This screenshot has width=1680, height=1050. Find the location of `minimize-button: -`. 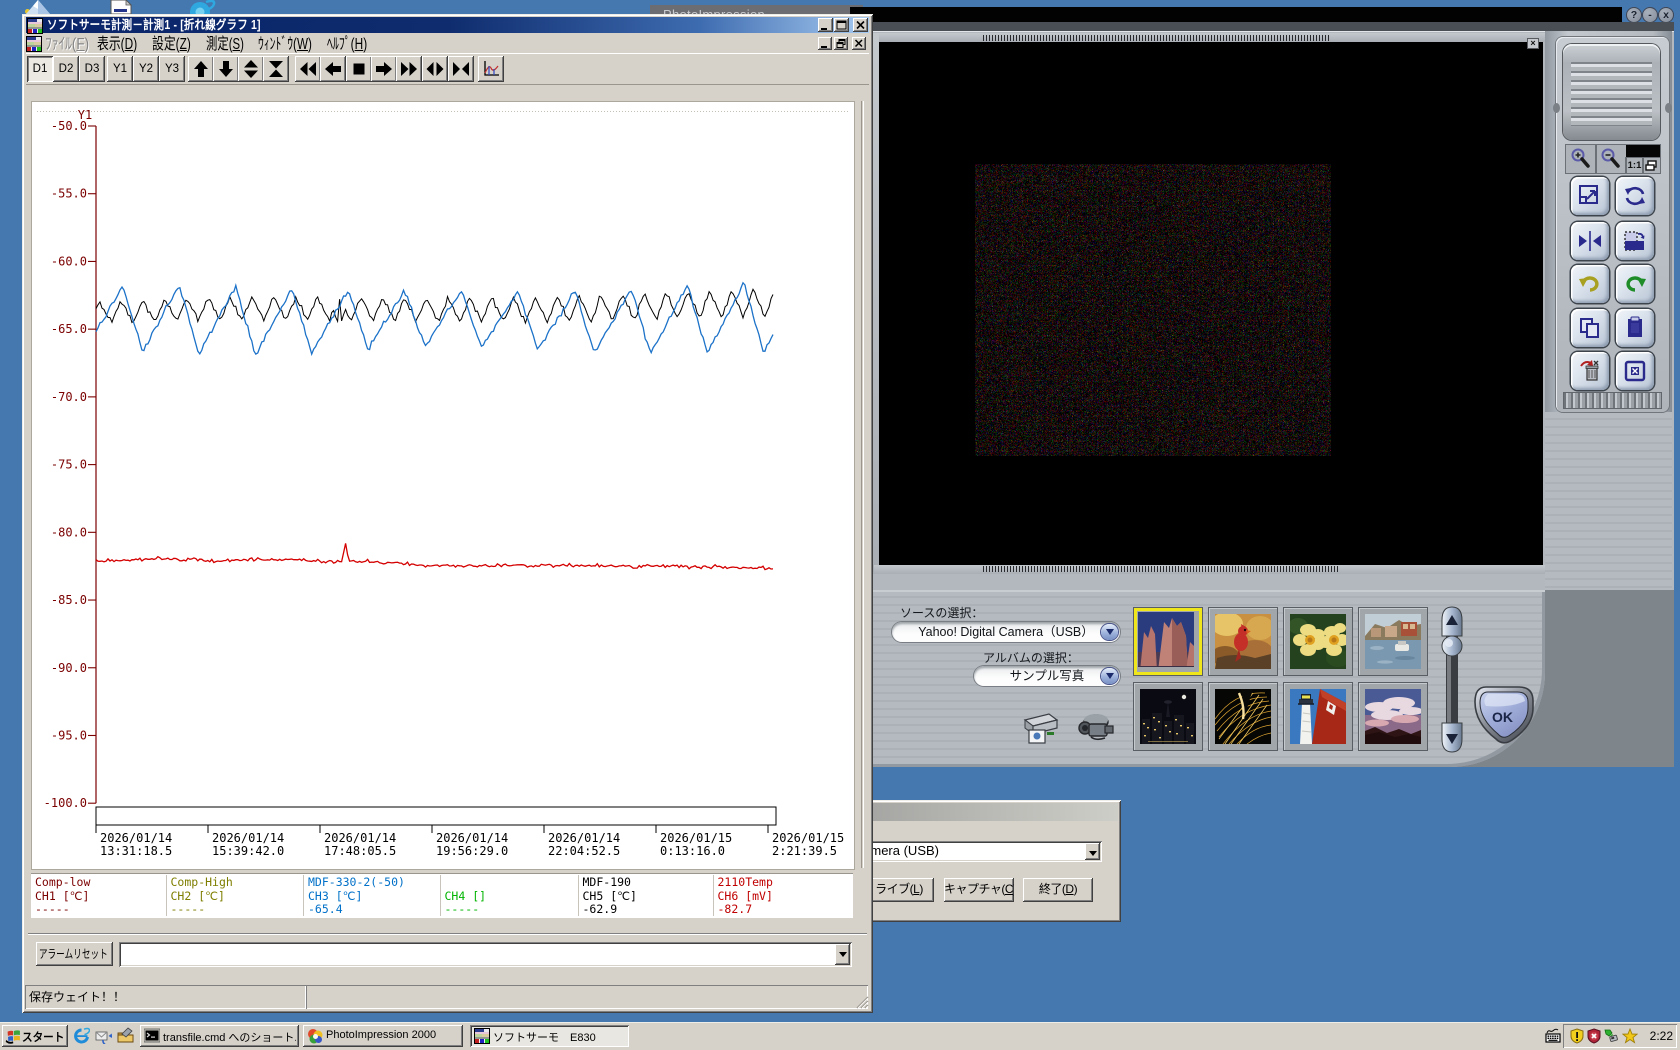

minimize-button: - is located at coordinates (1650, 15).